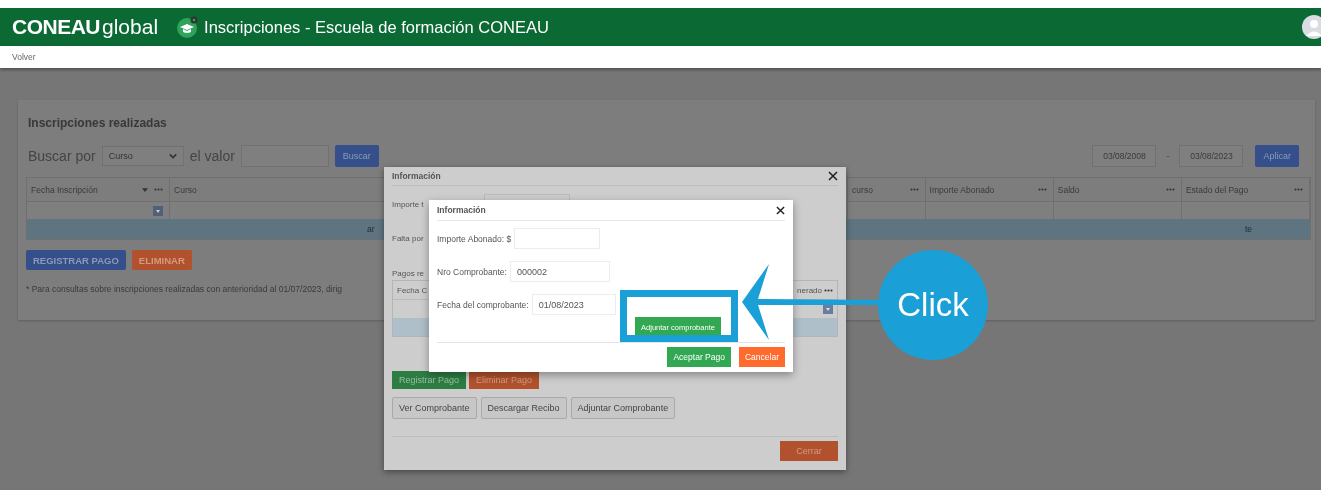 The image size is (1321, 490). I want to click on dialog-button: Cancelar, so click(761, 356).